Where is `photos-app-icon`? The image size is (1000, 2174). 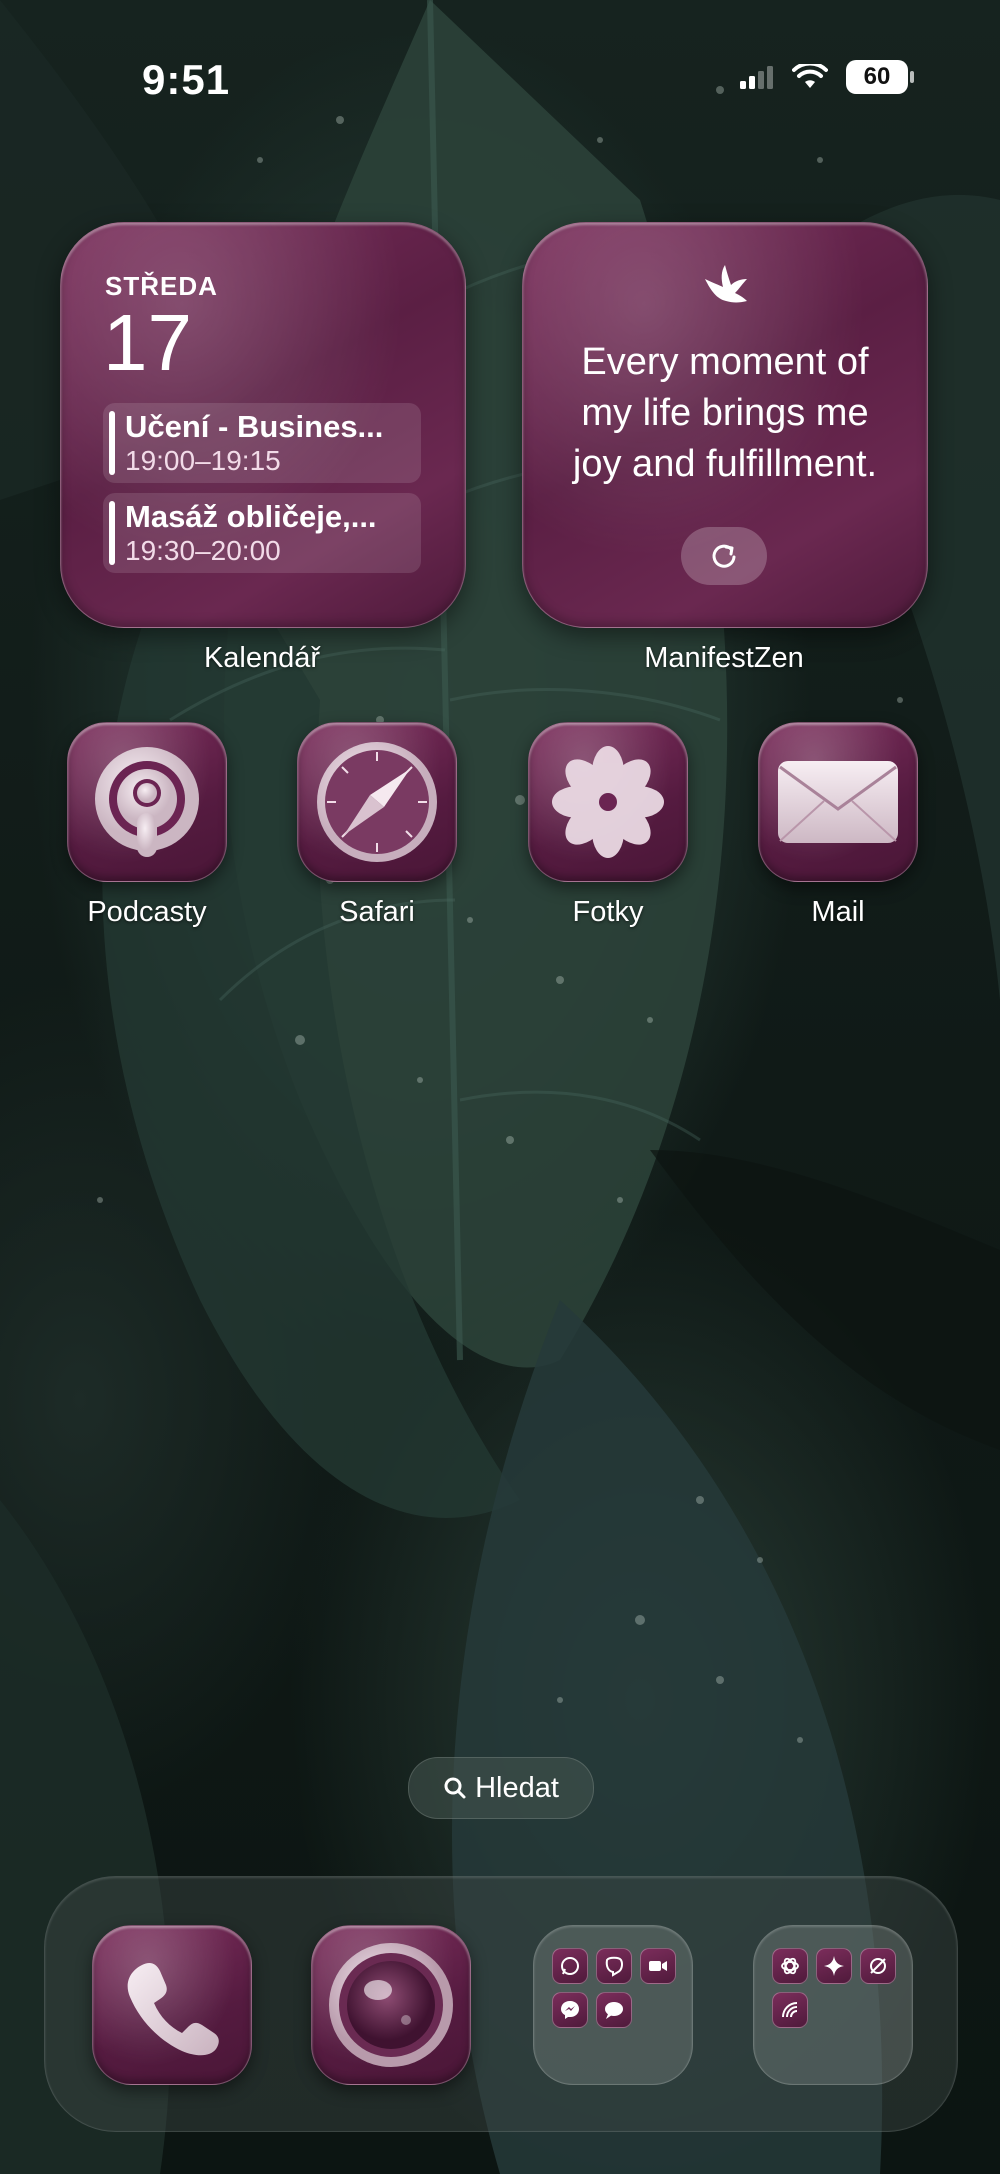
photos-app-icon is located at coordinates (608, 802).